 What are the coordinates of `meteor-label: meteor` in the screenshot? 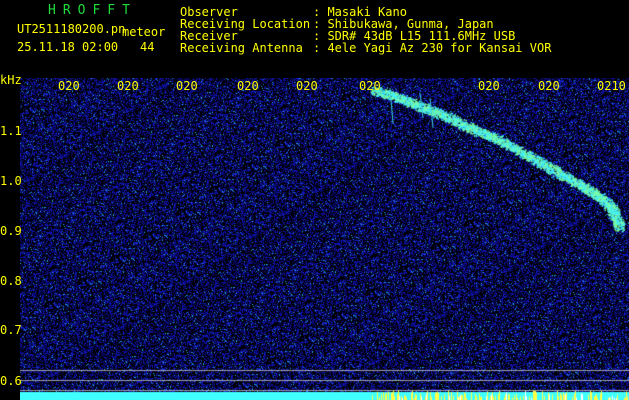 It's located at (144, 32).